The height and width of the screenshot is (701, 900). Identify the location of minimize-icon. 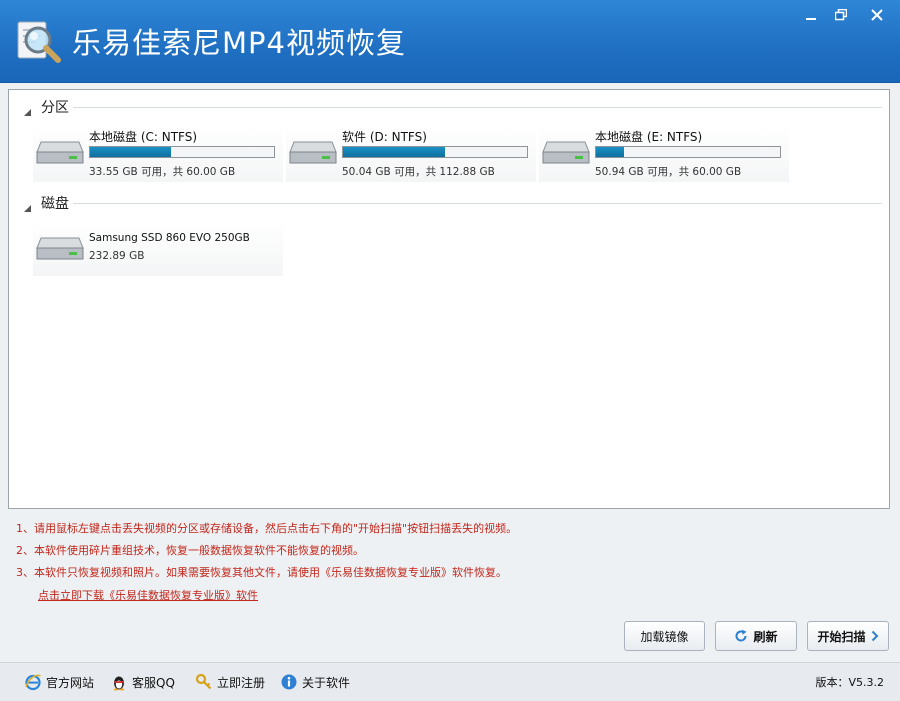
(811, 15).